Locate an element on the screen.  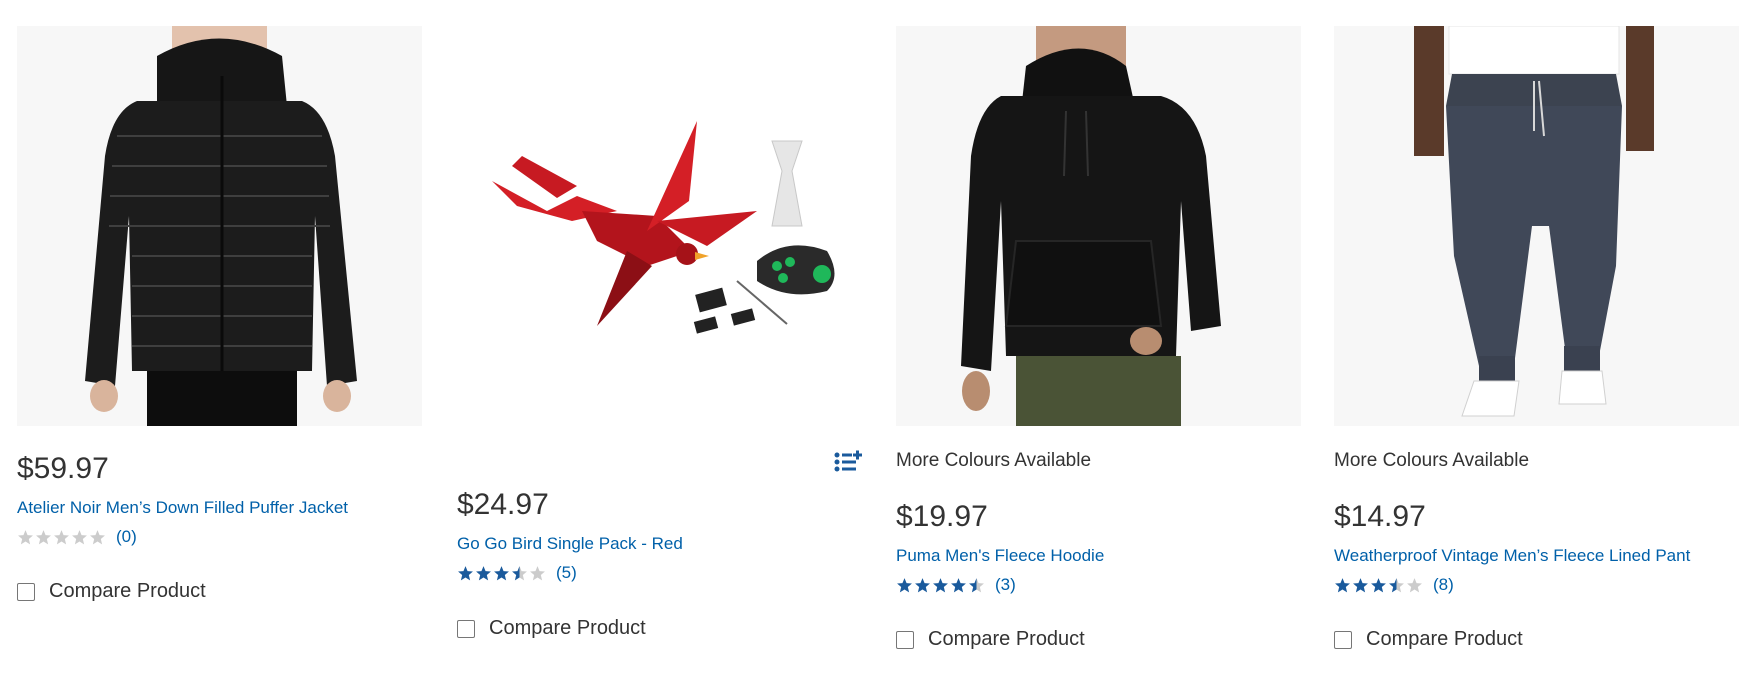
product-rating: (8) is located at coordinates (1394, 585).